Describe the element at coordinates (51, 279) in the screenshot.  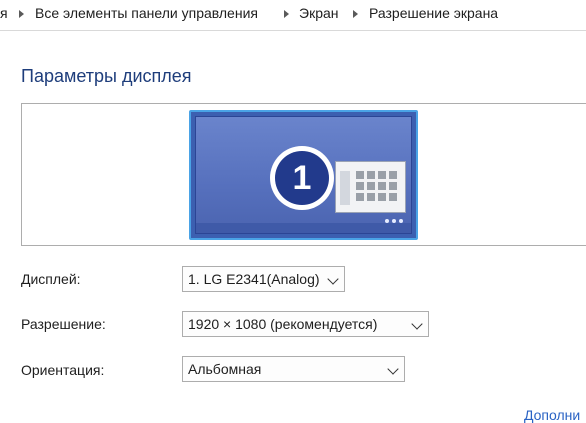
I see `display-label: Дисплей:` at that location.